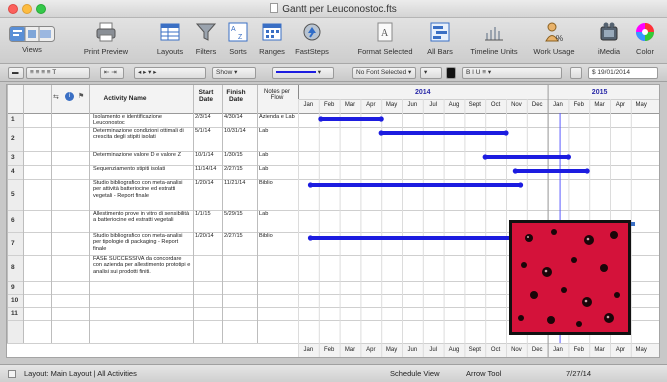  What do you see at coordinates (414, 373) in the screenshot?
I see `schedule-view-status: Schedule View` at bounding box center [414, 373].